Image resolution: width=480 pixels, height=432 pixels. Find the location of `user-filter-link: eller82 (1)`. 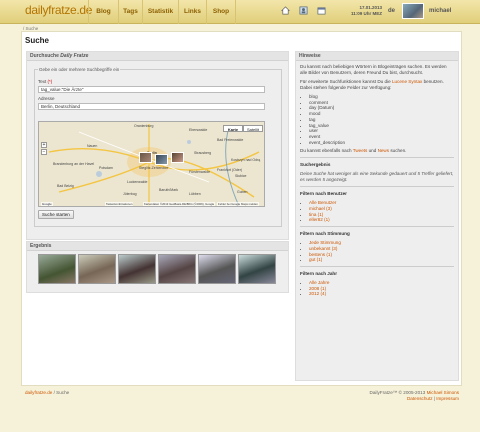

user-filter-link: eller82 (1) is located at coordinates (319, 219).